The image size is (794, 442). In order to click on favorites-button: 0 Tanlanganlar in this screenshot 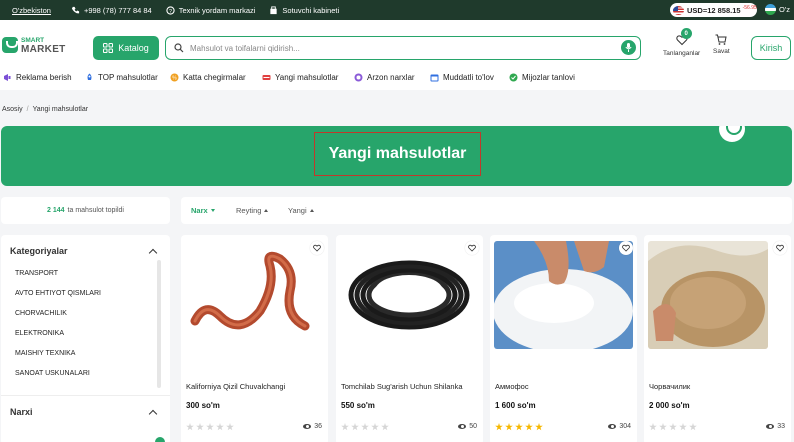, I will do `click(681, 42)`.